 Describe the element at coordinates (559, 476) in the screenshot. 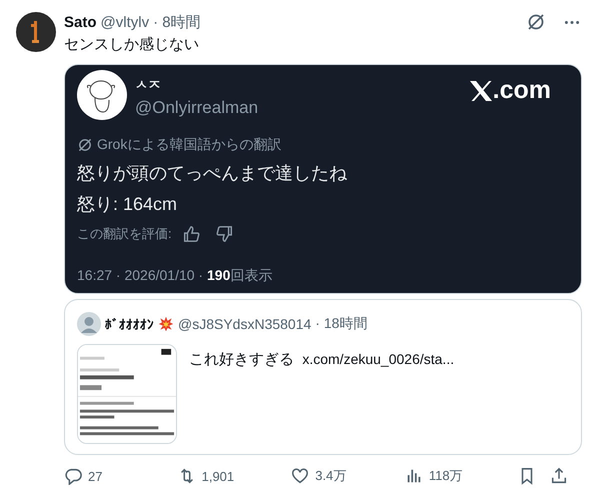

I see `share-icon` at that location.